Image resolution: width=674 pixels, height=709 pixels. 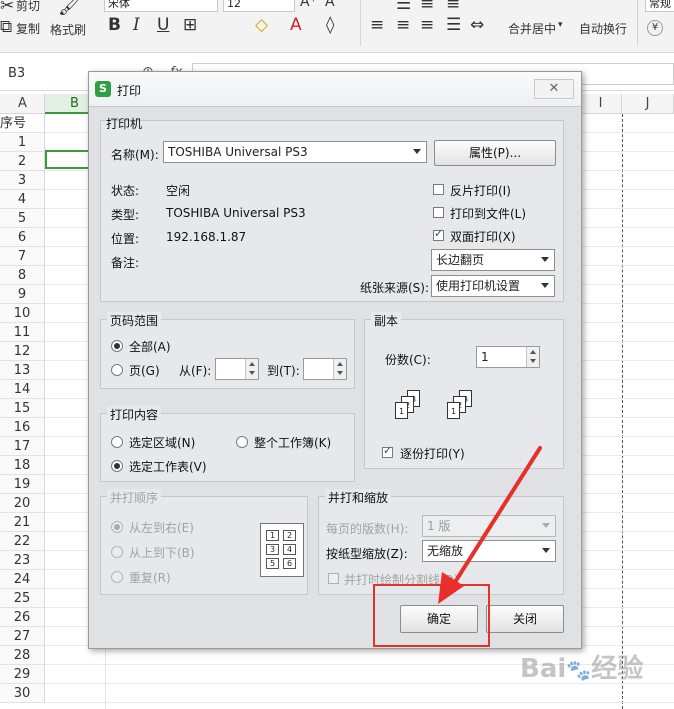 I want to click on row-header: 4, so click(x=22, y=199).